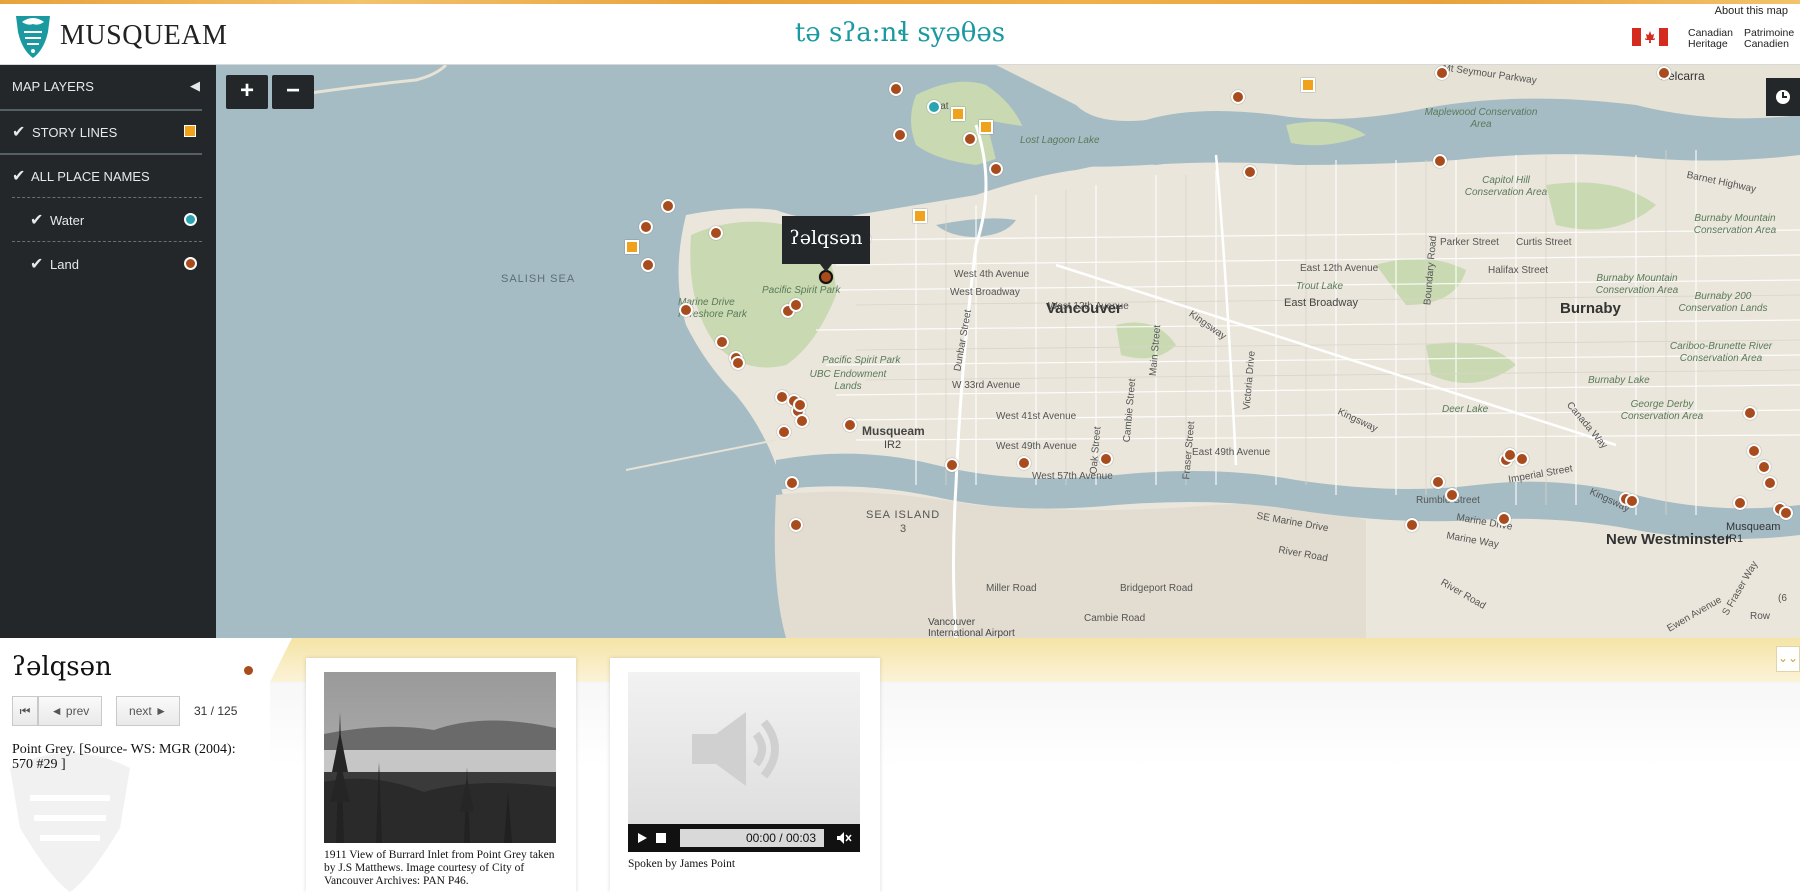  I want to click on stop-icon, so click(661, 838).